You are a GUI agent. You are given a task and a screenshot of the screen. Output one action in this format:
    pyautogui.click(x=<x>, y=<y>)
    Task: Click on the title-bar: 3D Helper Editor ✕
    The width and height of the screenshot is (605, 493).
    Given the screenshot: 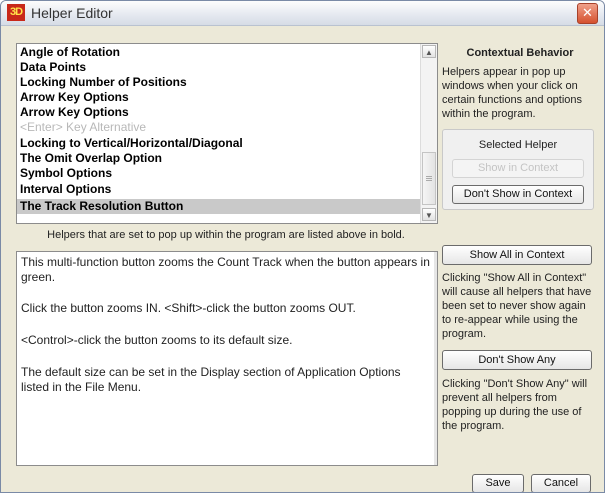 What is the action you would take?
    pyautogui.click(x=302, y=13)
    